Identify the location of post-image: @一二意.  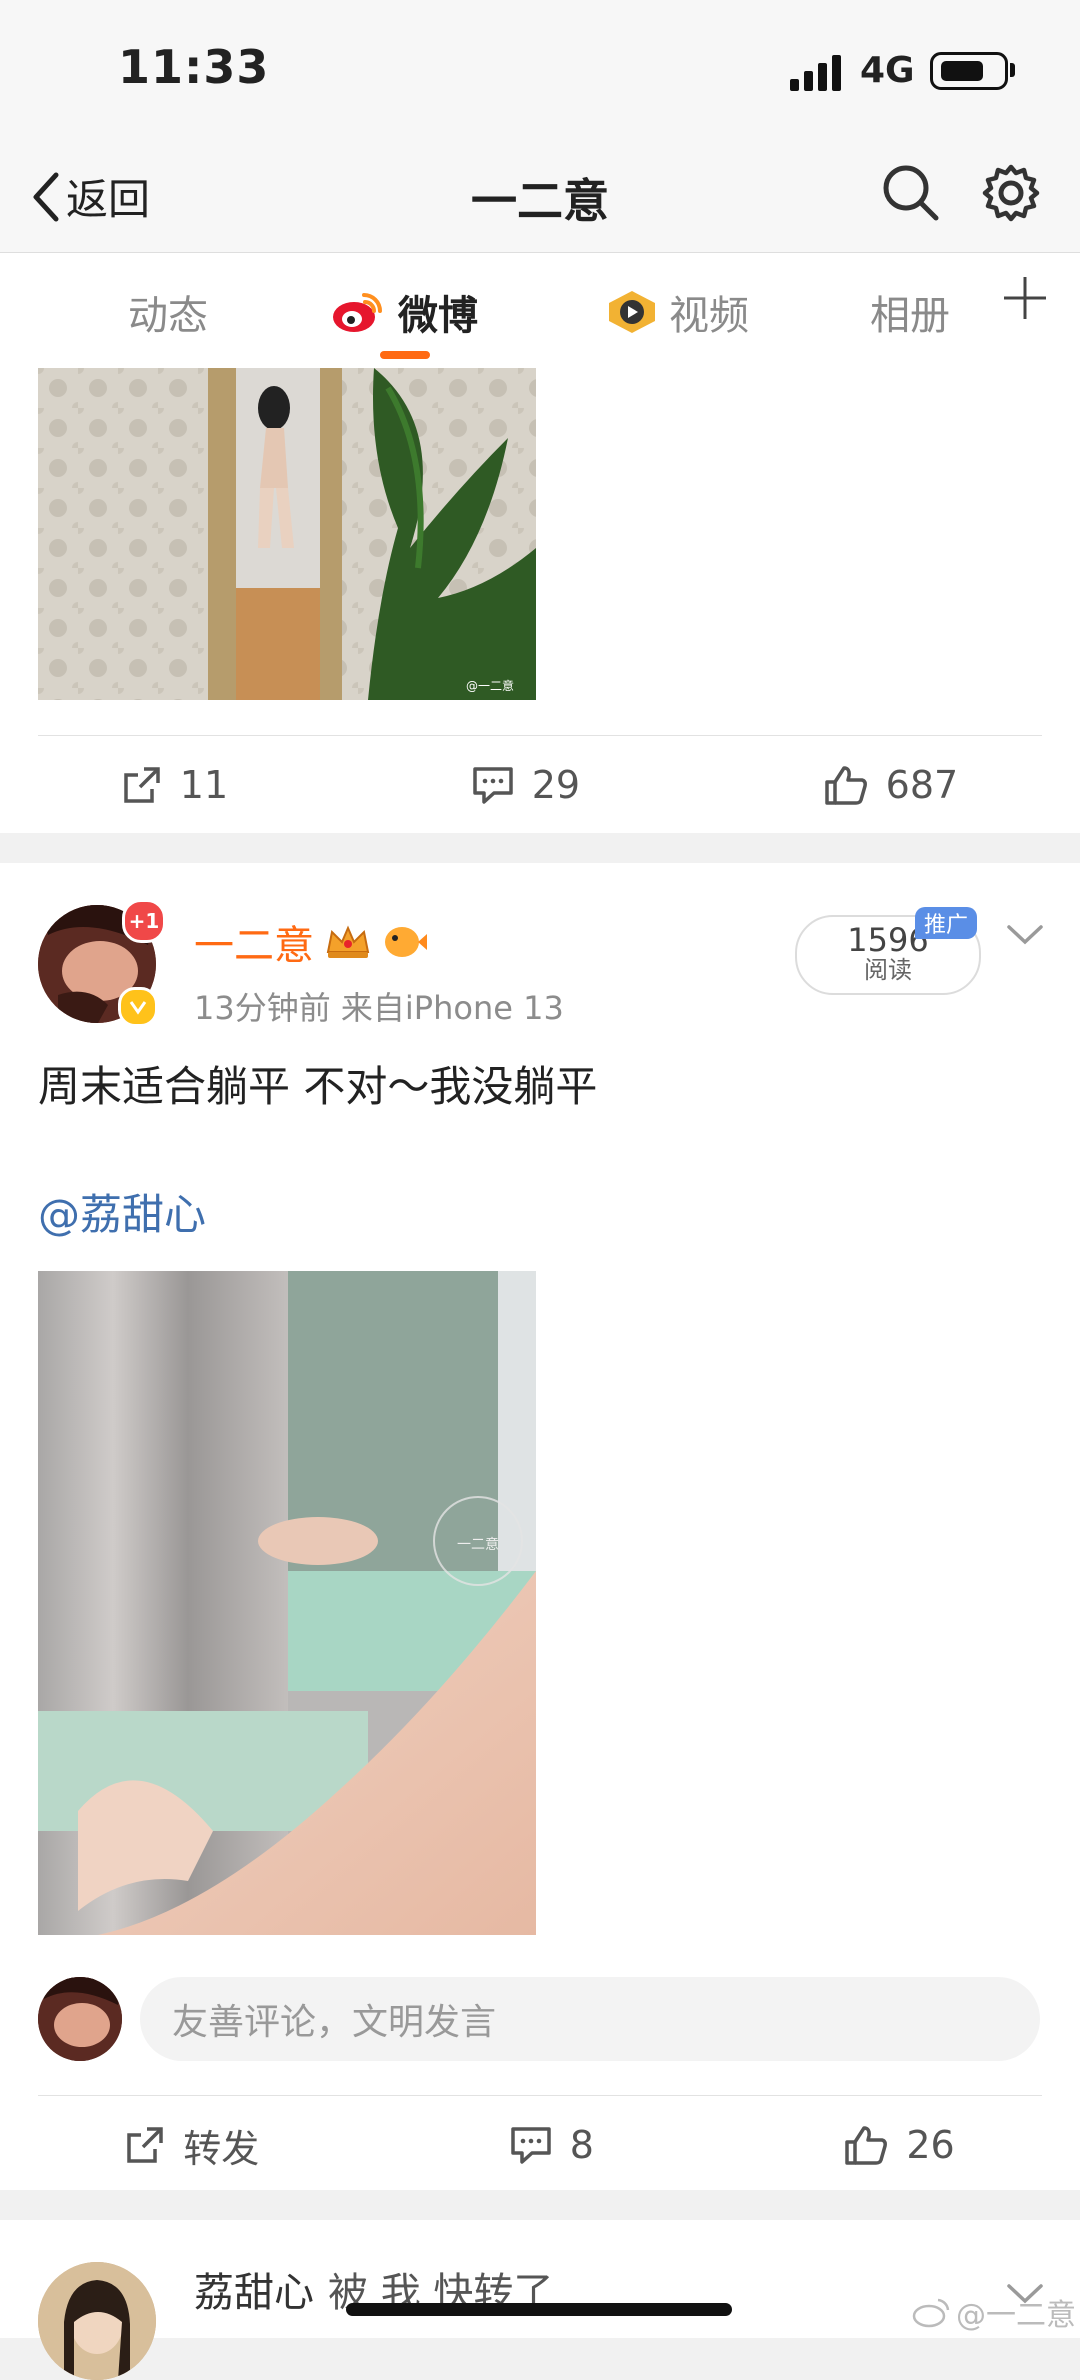
(287, 534).